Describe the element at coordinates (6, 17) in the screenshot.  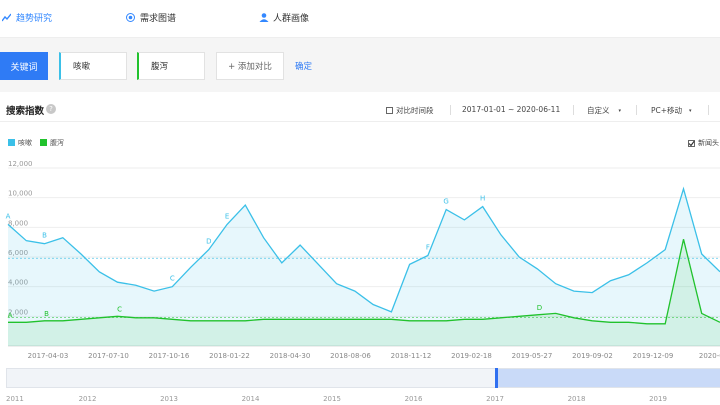
I see `trend-icon` at that location.